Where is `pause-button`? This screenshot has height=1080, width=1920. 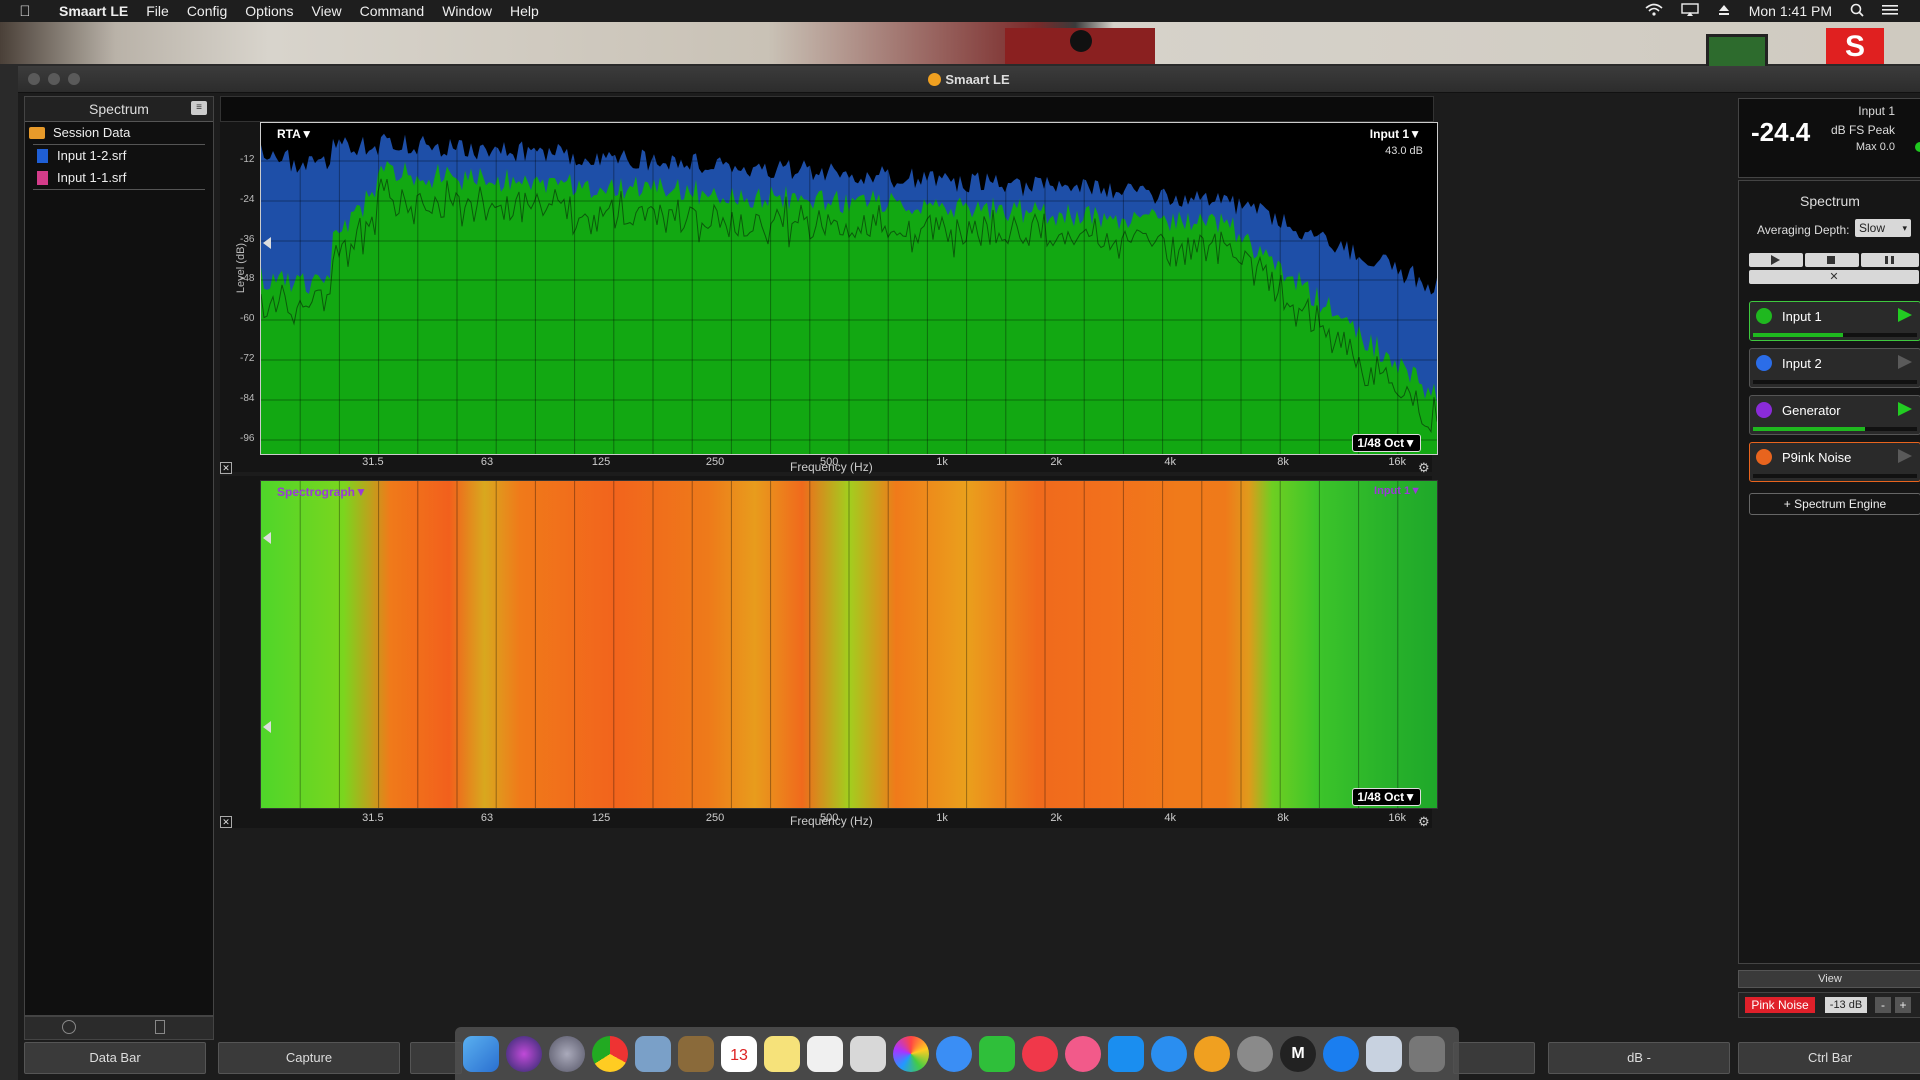
pause-button is located at coordinates (1890, 260).